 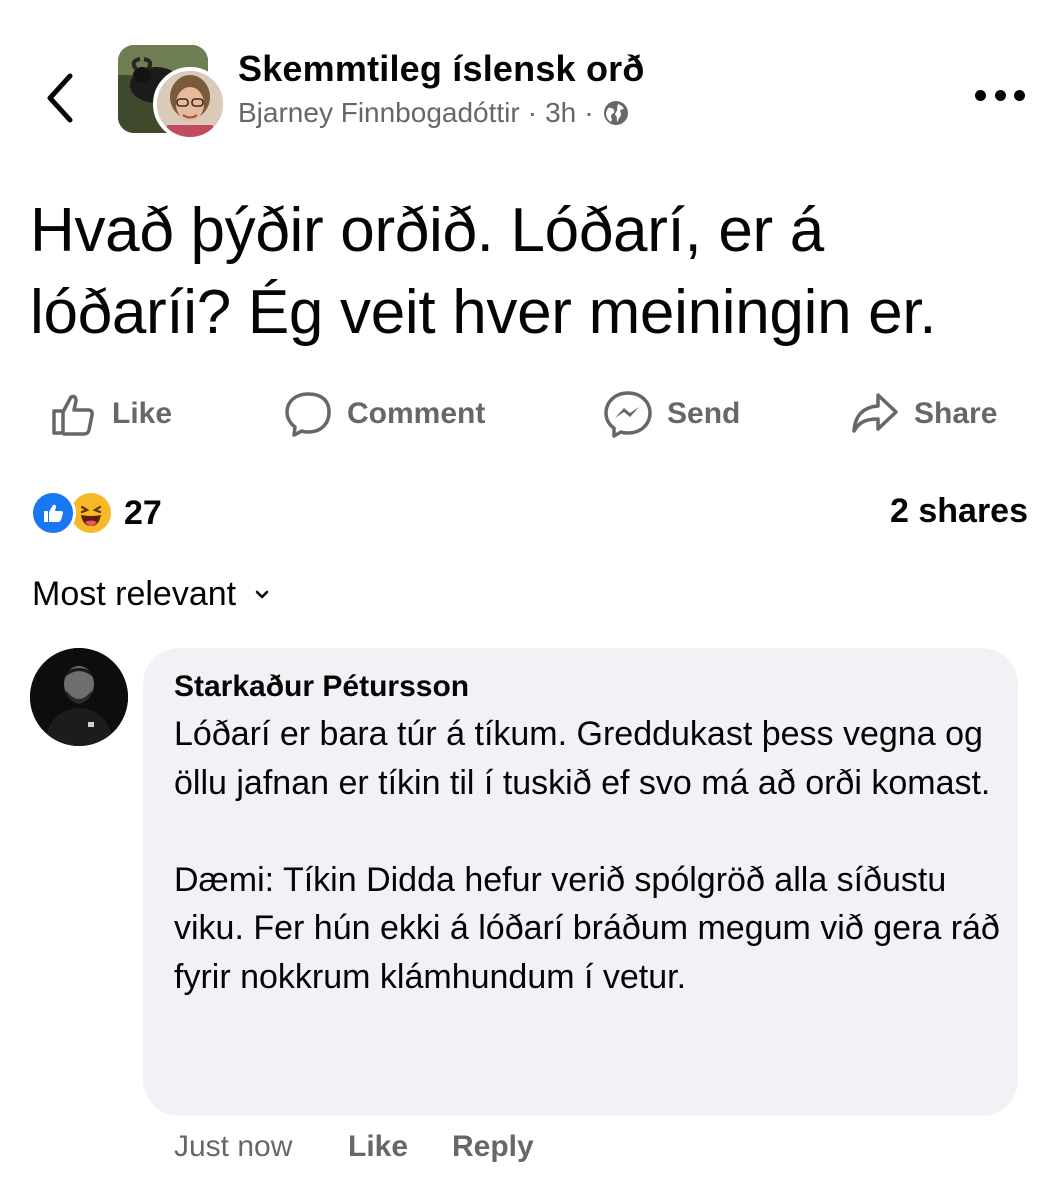 What do you see at coordinates (79, 697) in the screenshot?
I see `commenter-avatar` at bounding box center [79, 697].